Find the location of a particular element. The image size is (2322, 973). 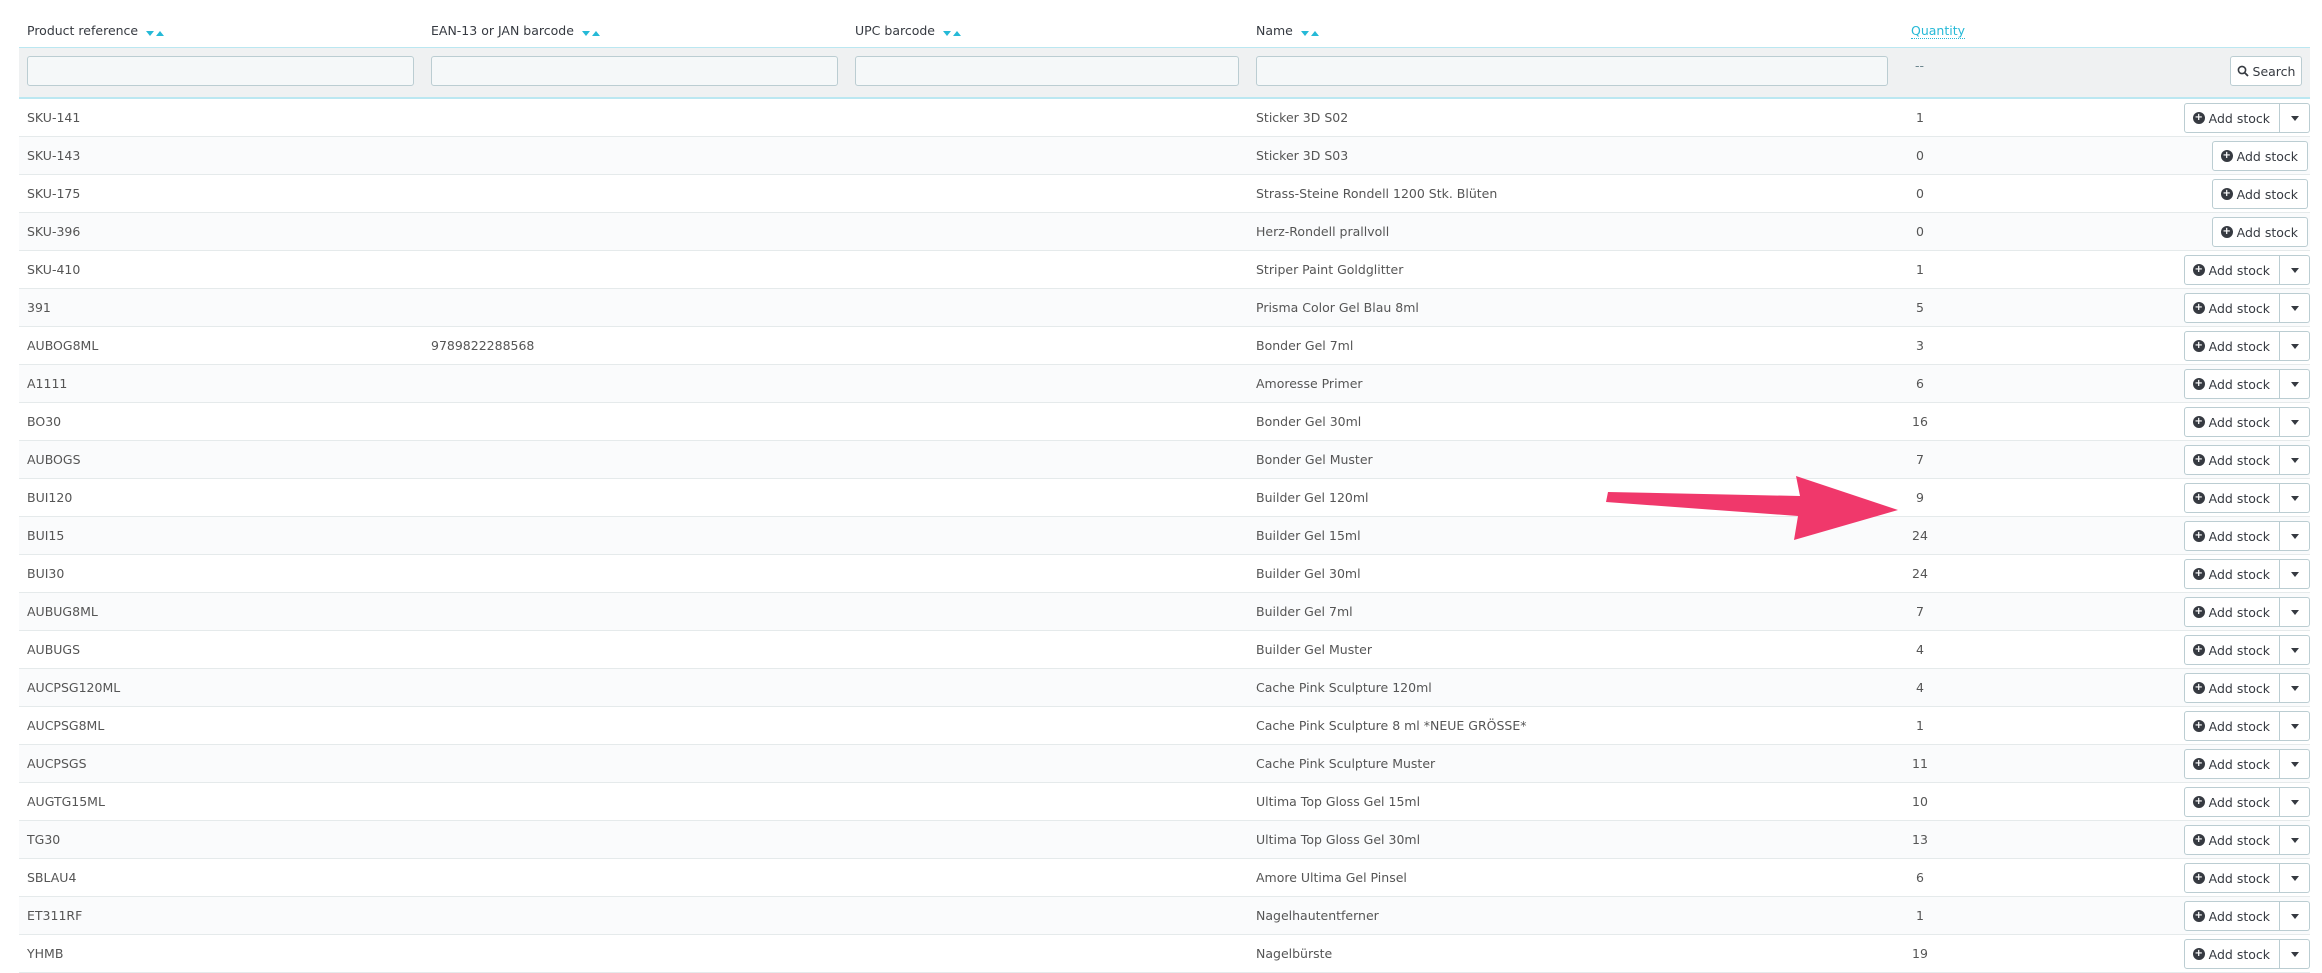

table-row: SKU-143 Sticker 3D S03 0 + Add stock is located at coordinates (1164, 156).